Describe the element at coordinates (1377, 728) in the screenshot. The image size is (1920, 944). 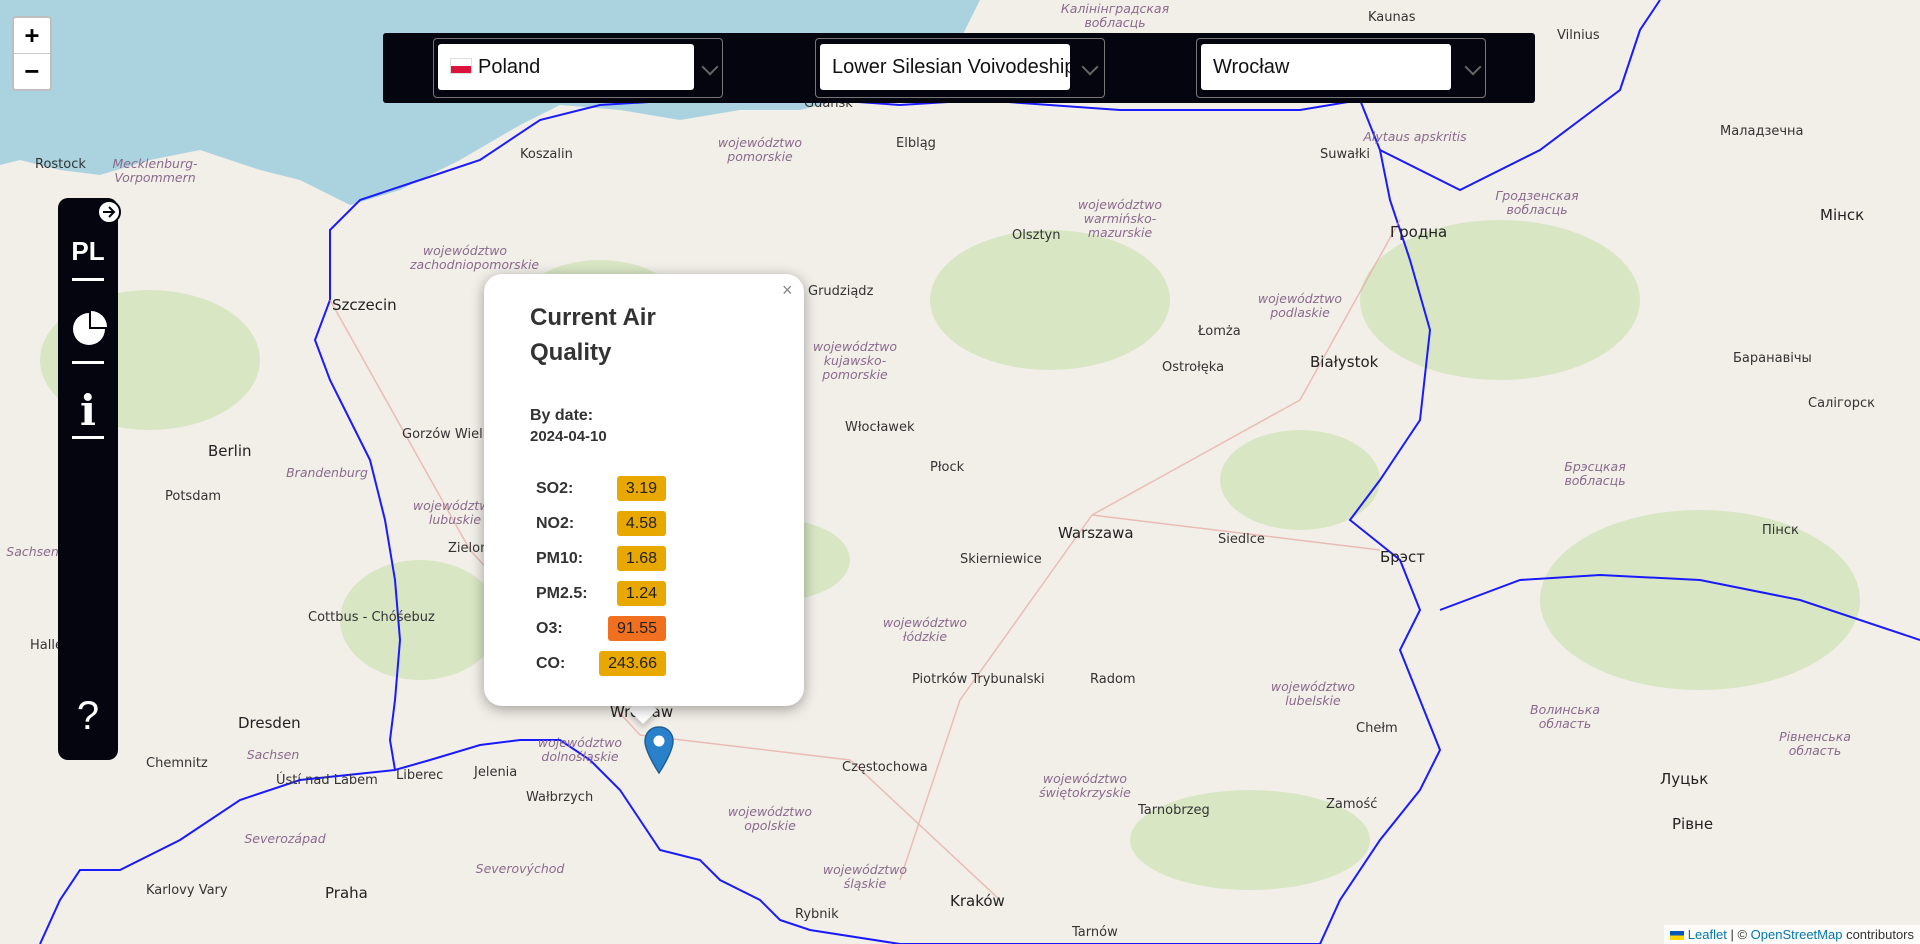
I see `place-label: Chełm` at that location.